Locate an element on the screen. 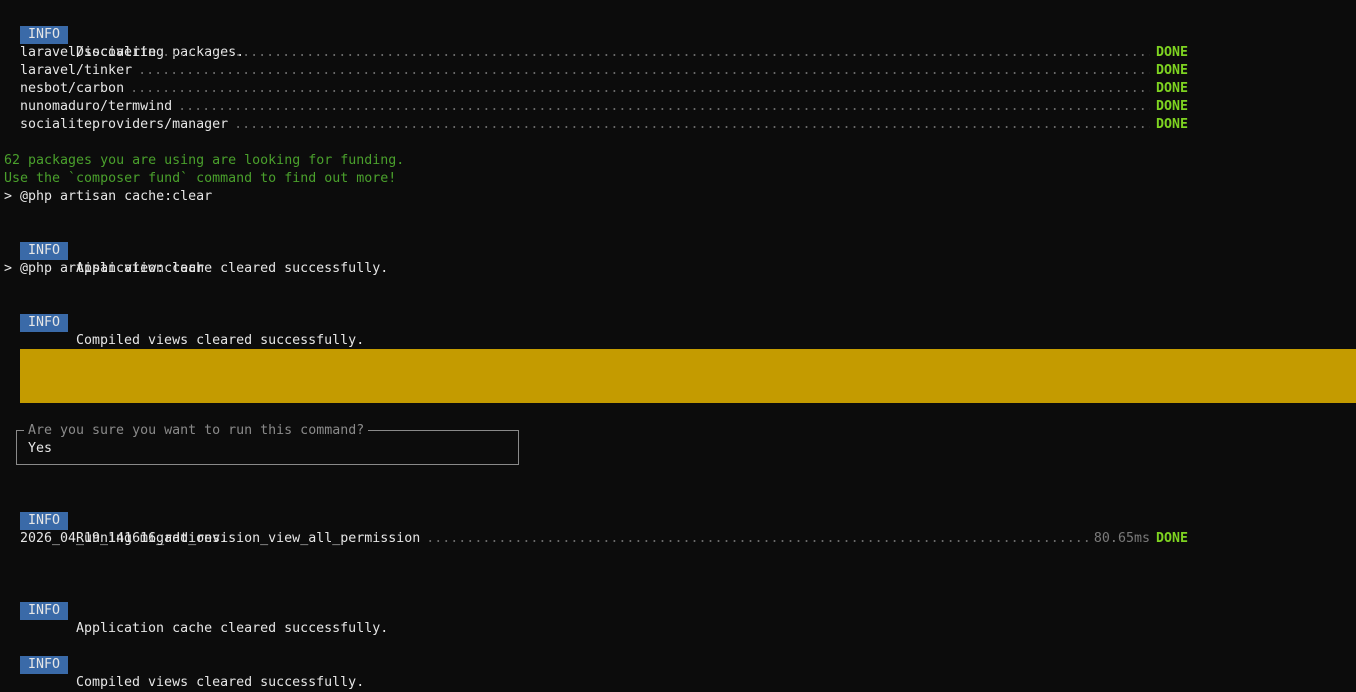 This screenshot has height=692, width=1356. package-row: laravel/tinker DONE is located at coordinates (604, 71).